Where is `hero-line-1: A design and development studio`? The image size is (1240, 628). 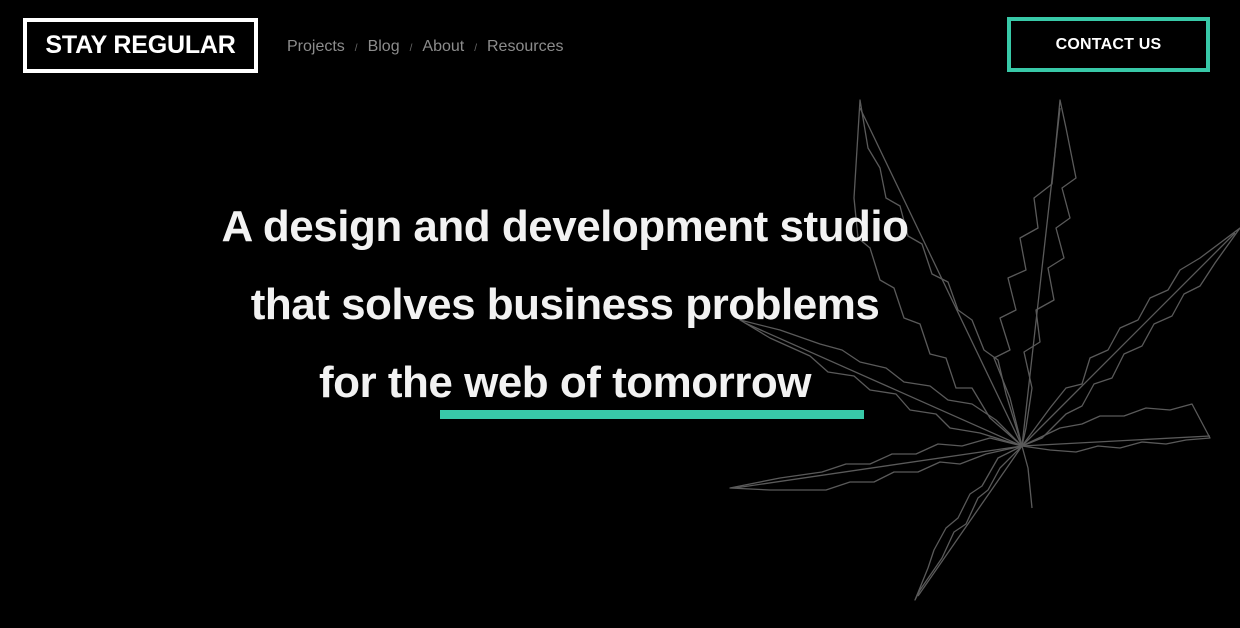 hero-line-1: A design and development studio is located at coordinates (565, 226).